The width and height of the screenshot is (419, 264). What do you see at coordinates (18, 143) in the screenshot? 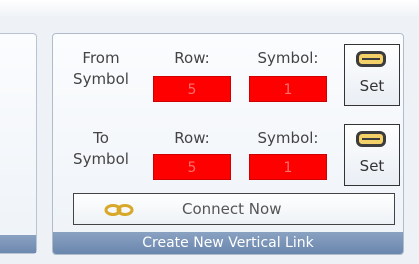
I see `adjacent-ribbon-group` at bounding box center [18, 143].